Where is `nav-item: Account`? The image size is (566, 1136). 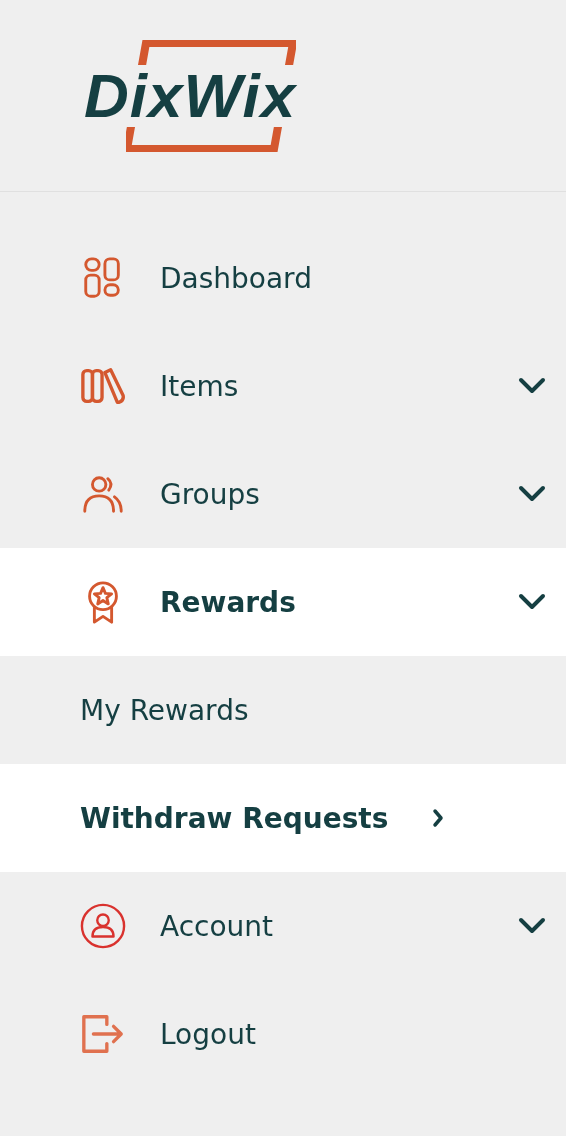
nav-item: Account is located at coordinates (283, 926).